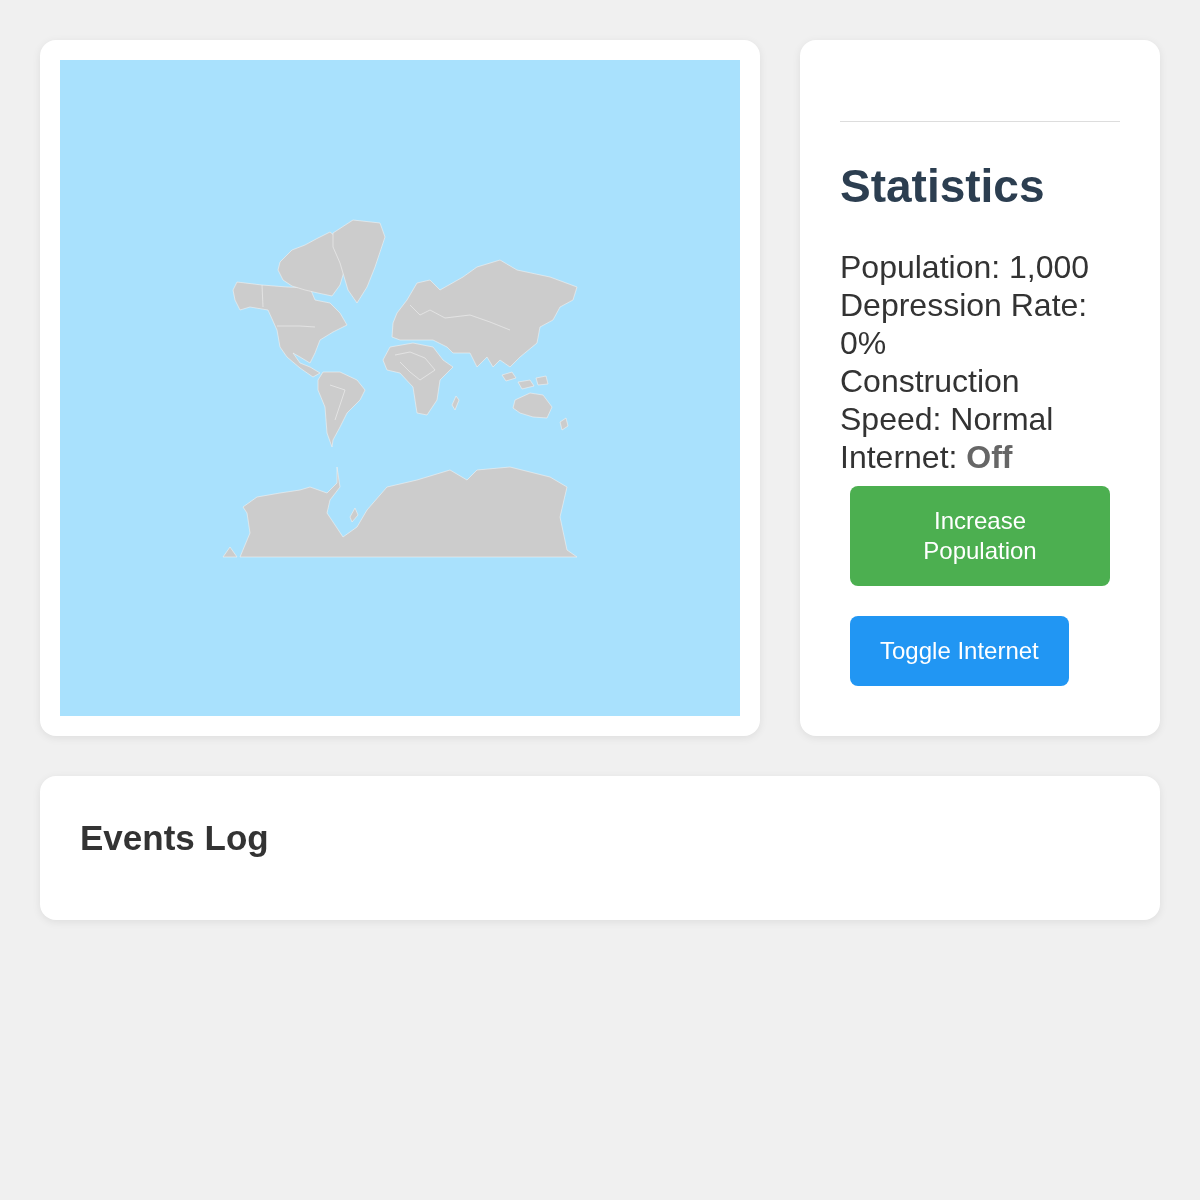 This screenshot has width=1200, height=1200. Describe the element at coordinates (943, 186) in the screenshot. I see `statistics-heading: Statistics` at that location.